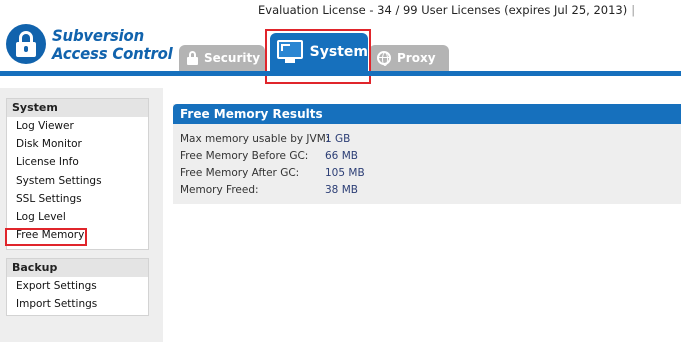 This screenshot has width=681, height=342. What do you see at coordinates (345, 173) in the screenshot?
I see `result-value: 105 MB` at bounding box center [345, 173].